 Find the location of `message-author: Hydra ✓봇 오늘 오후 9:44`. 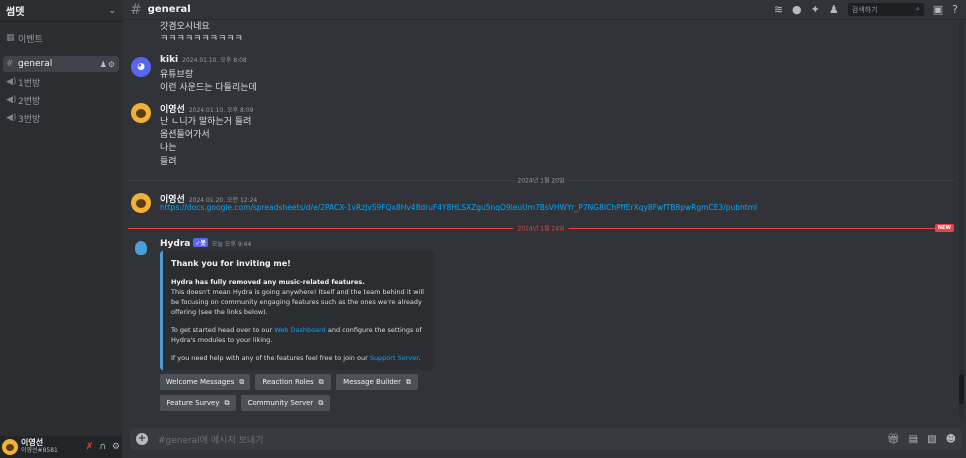

message-author: Hydra ✓봇 오늘 오후 9:44 is located at coordinates (205, 243).